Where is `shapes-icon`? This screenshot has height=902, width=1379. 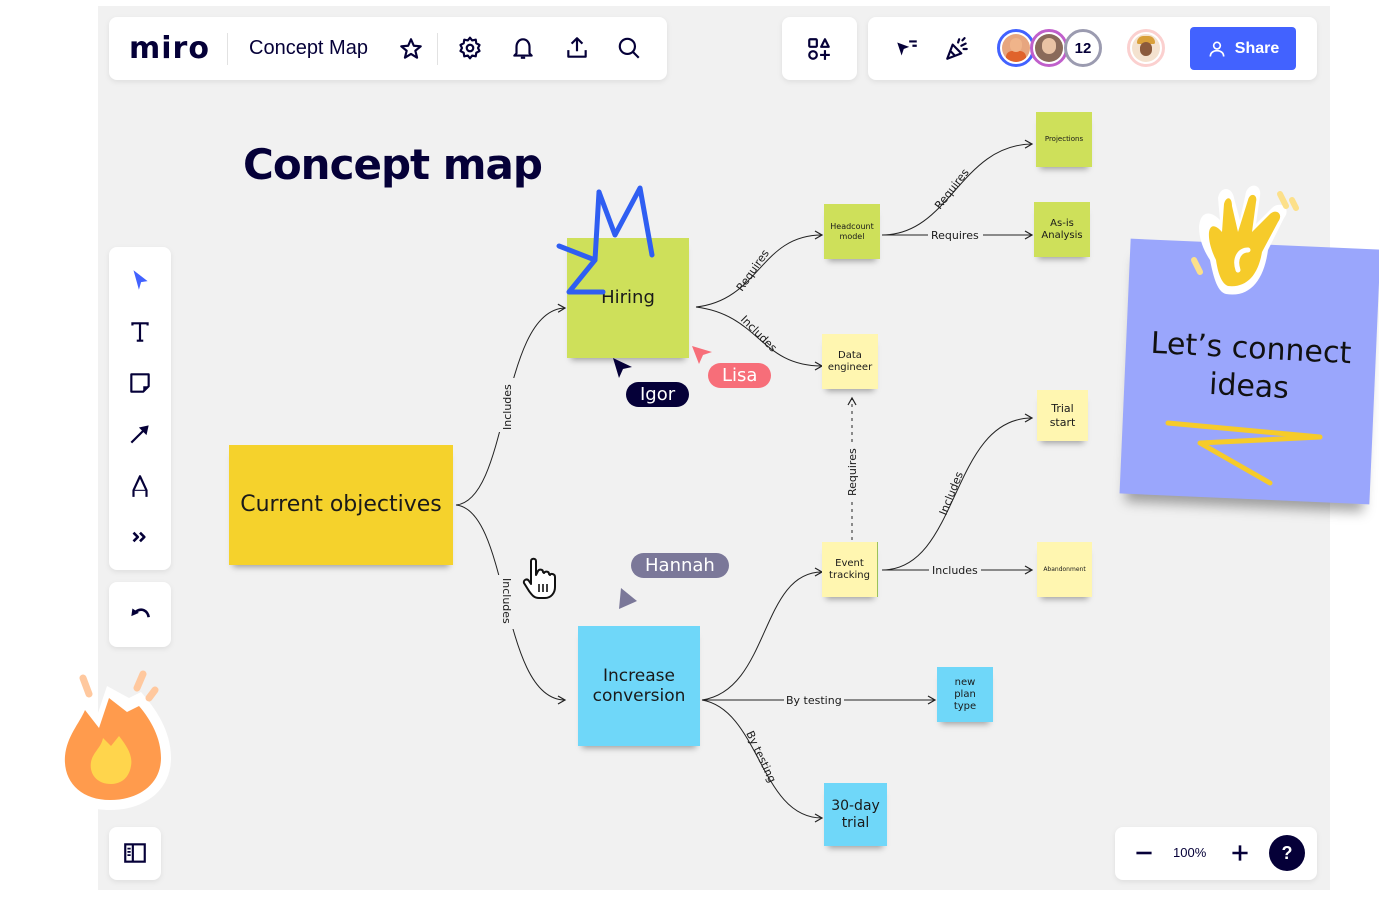
shapes-icon is located at coordinates (819, 49).